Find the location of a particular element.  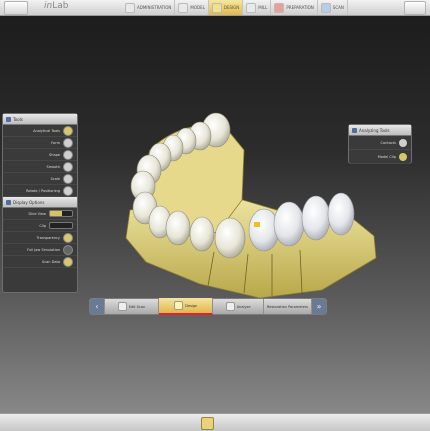

design-icon is located at coordinates (179, 305).